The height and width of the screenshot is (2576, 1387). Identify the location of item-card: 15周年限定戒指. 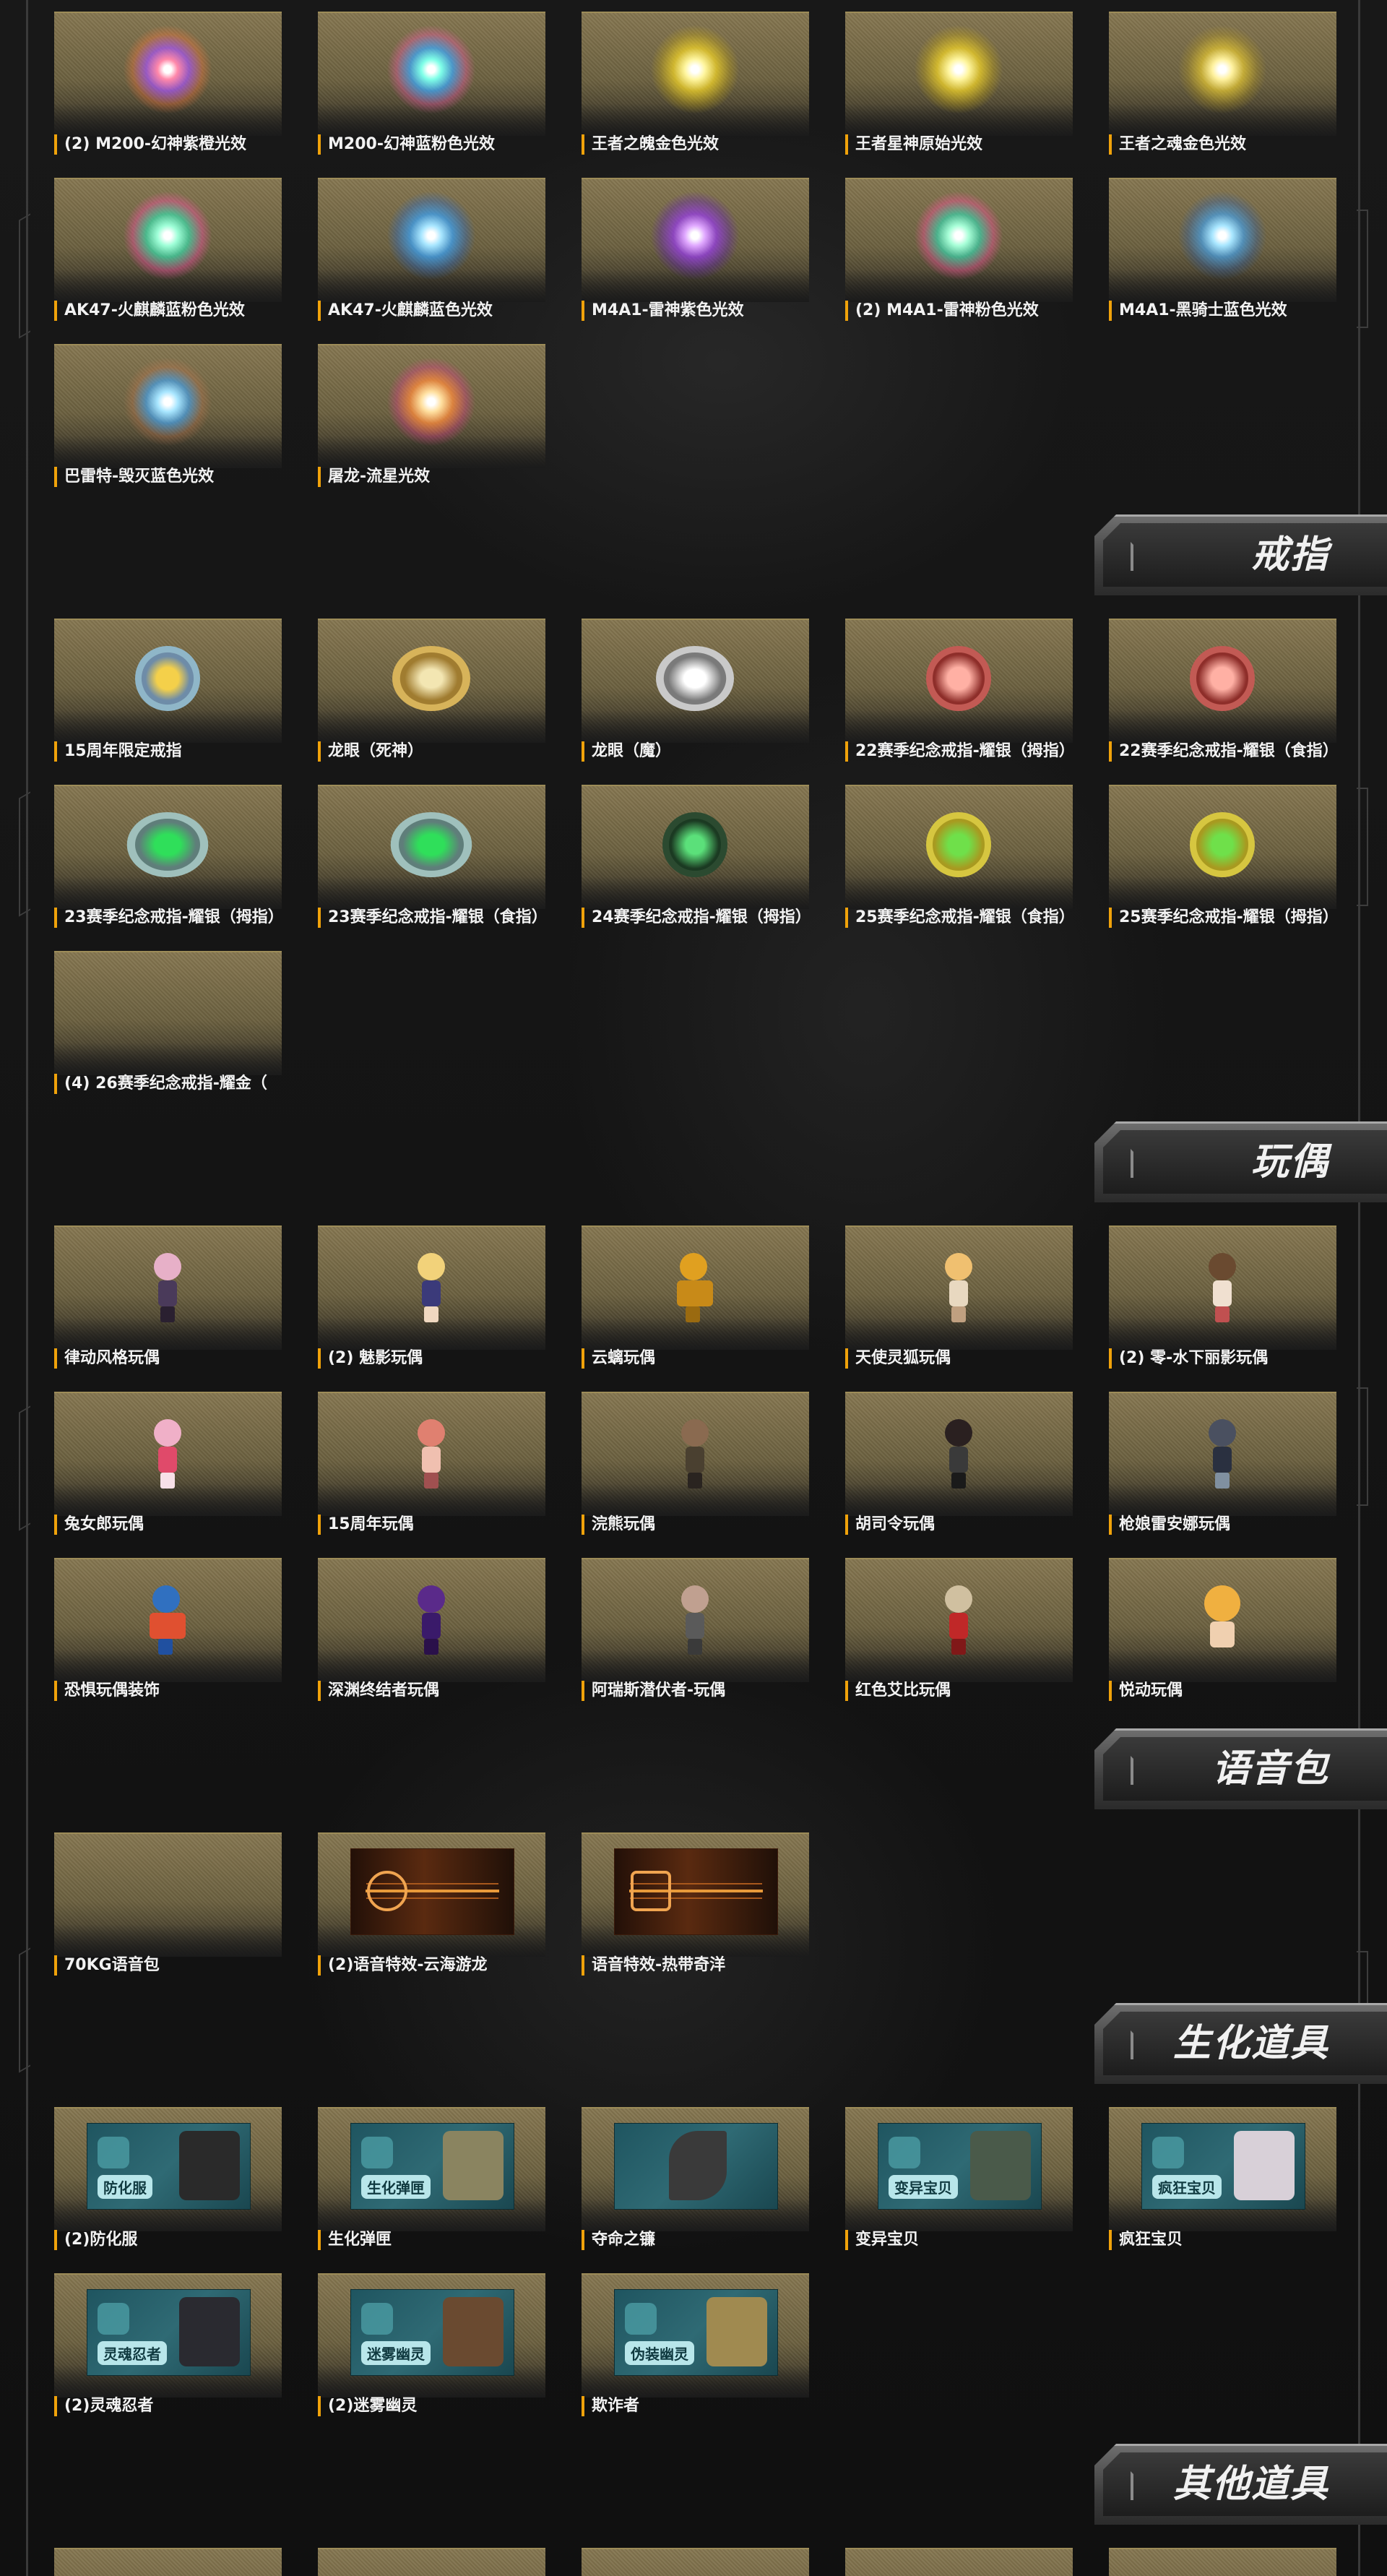
(168, 696).